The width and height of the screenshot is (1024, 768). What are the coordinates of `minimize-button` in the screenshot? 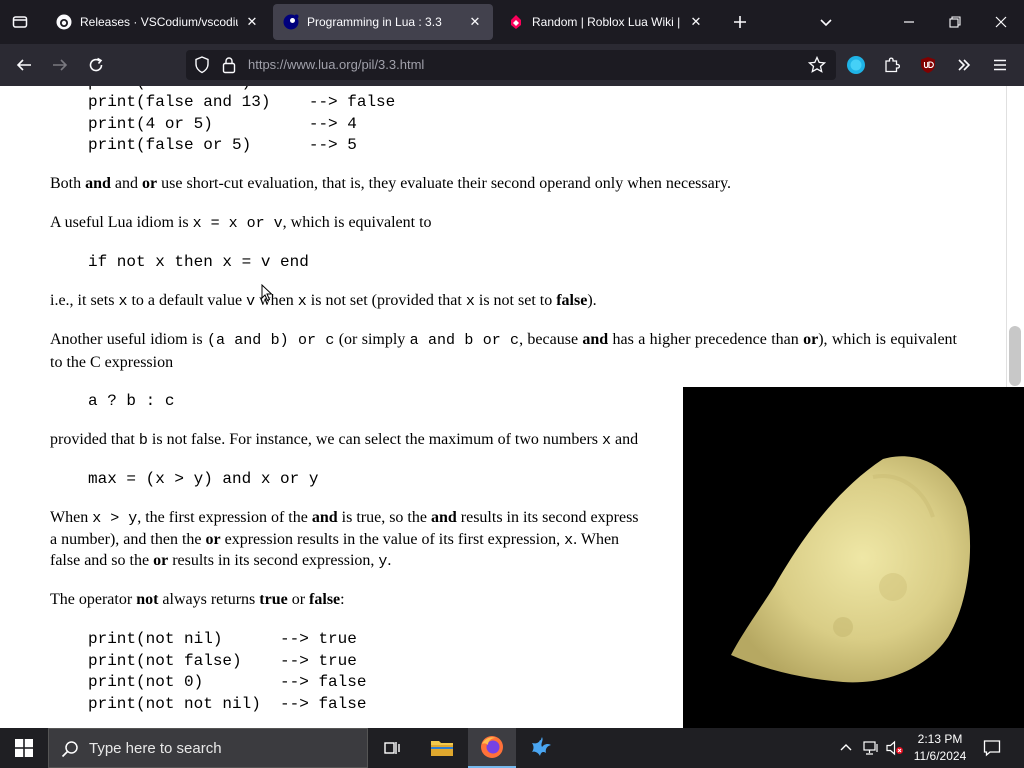 It's located at (909, 22).